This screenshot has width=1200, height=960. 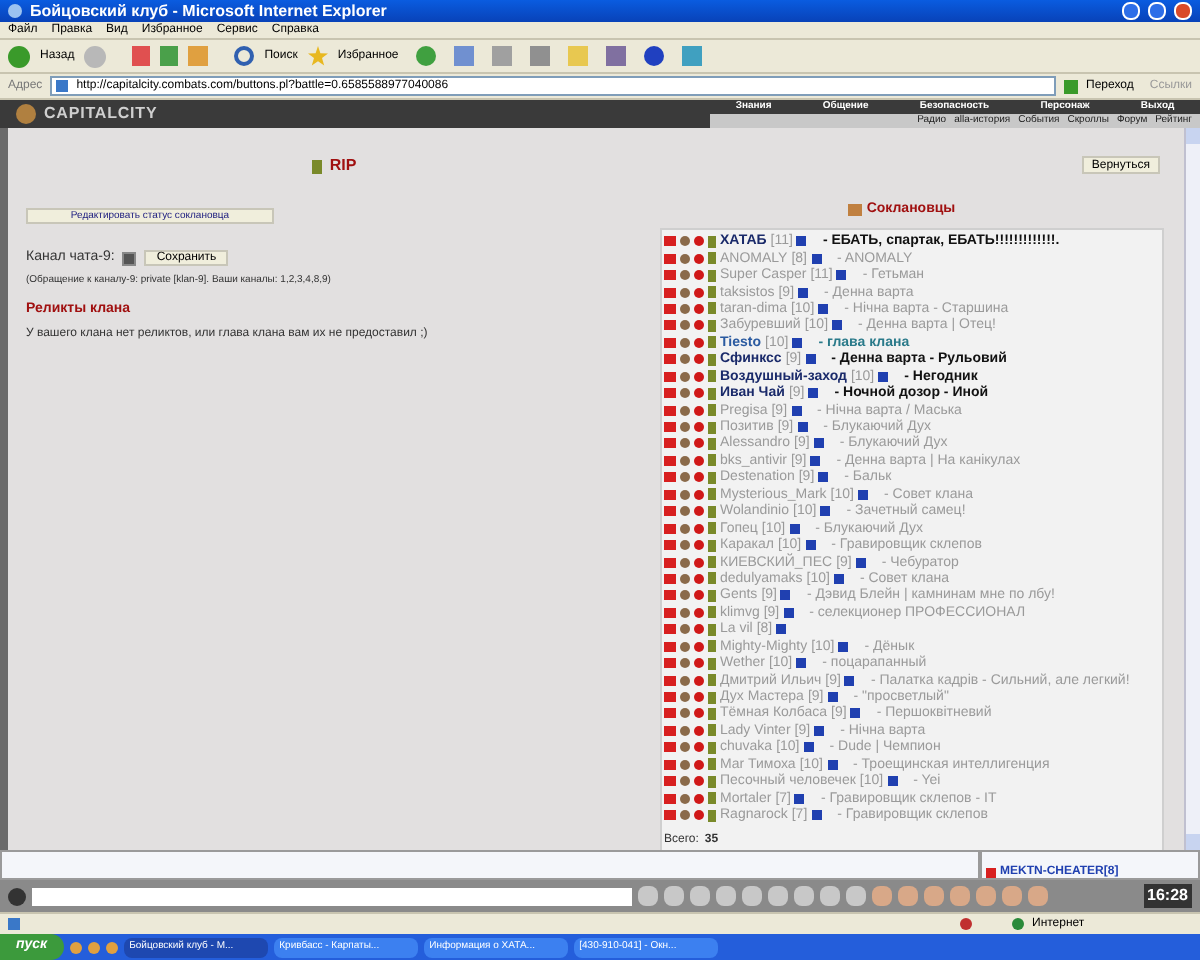 What do you see at coordinates (1157, 11) in the screenshot?
I see `maximize-button` at bounding box center [1157, 11].